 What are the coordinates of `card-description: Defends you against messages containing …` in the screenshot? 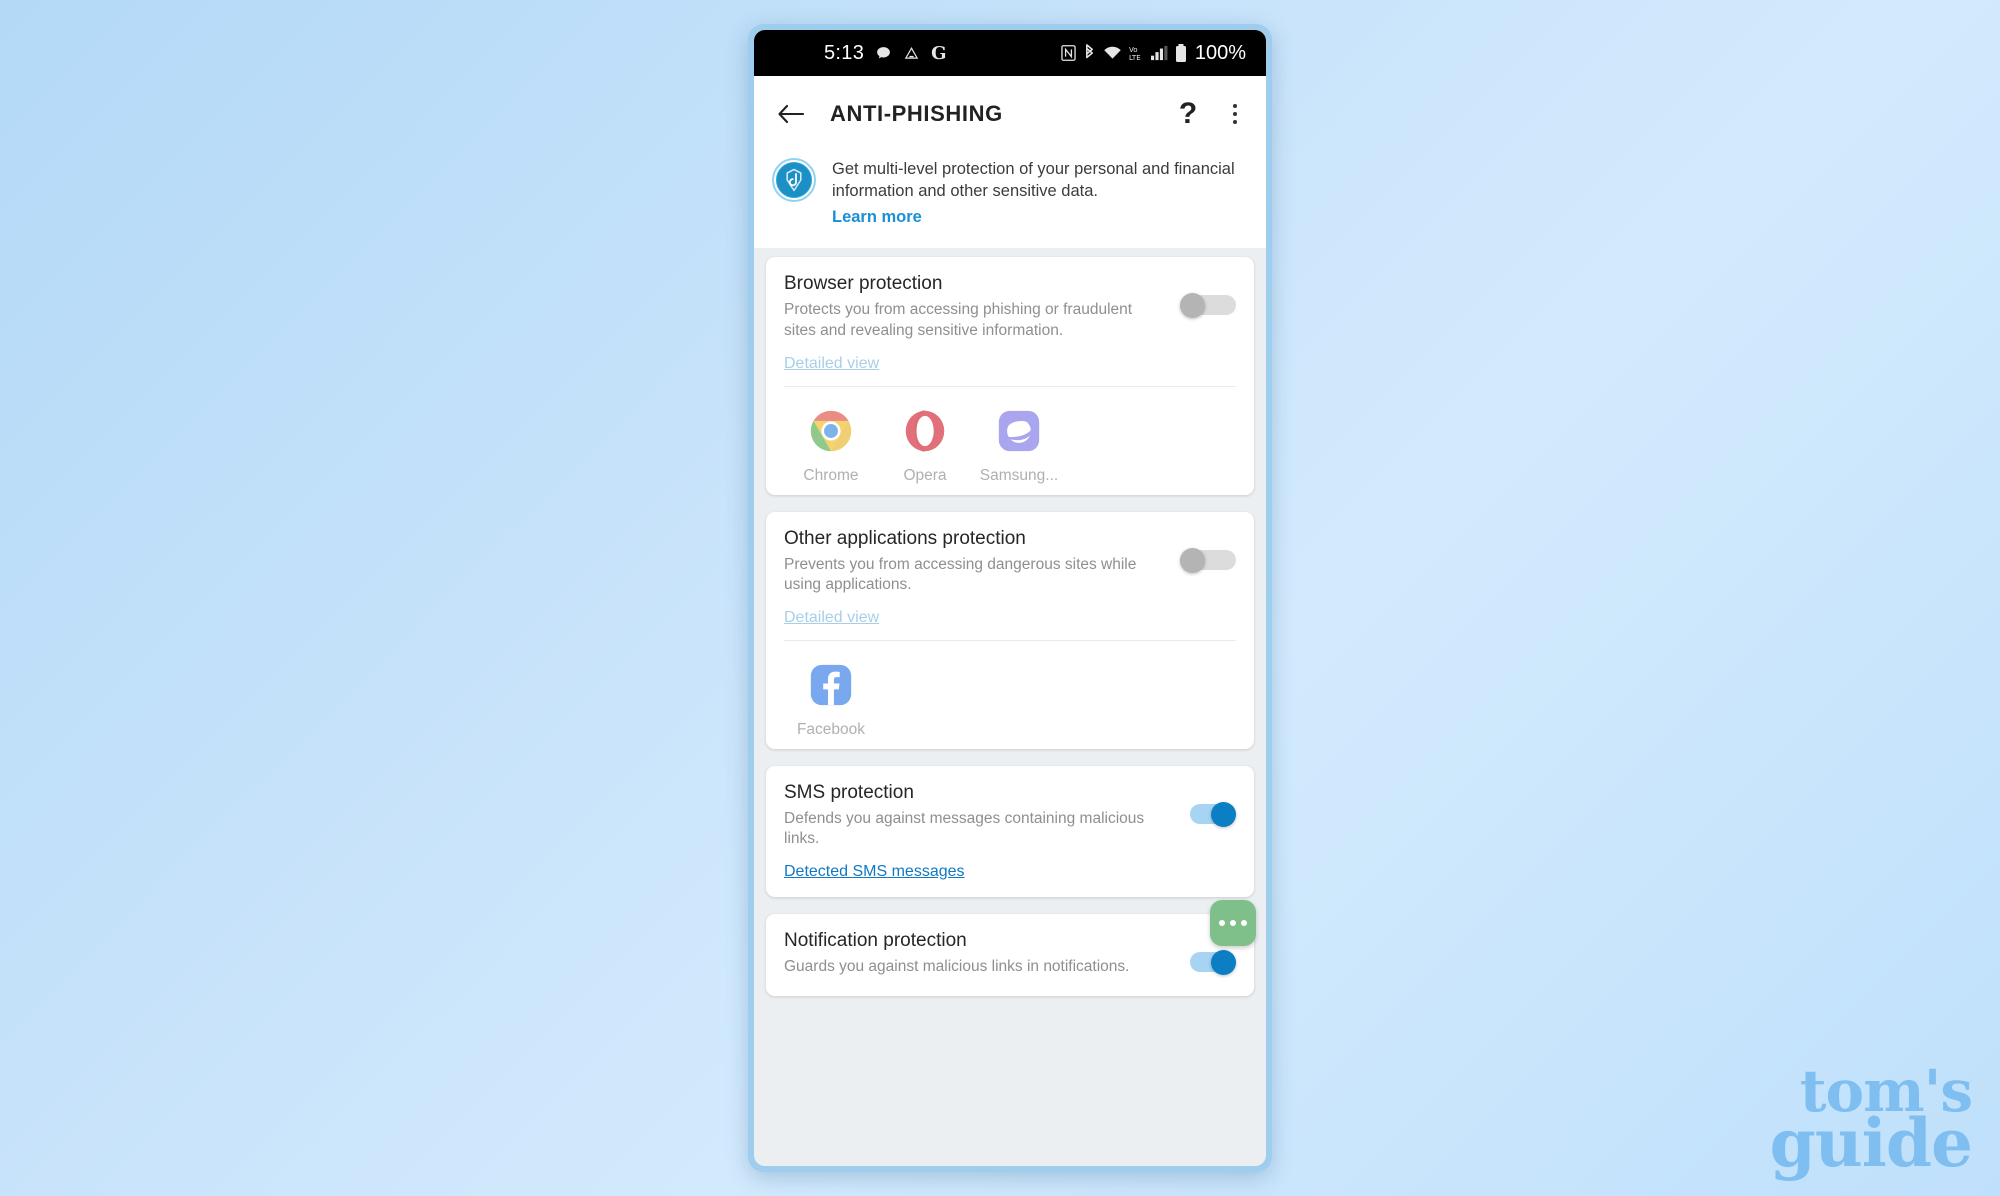 It's located at (964, 828).